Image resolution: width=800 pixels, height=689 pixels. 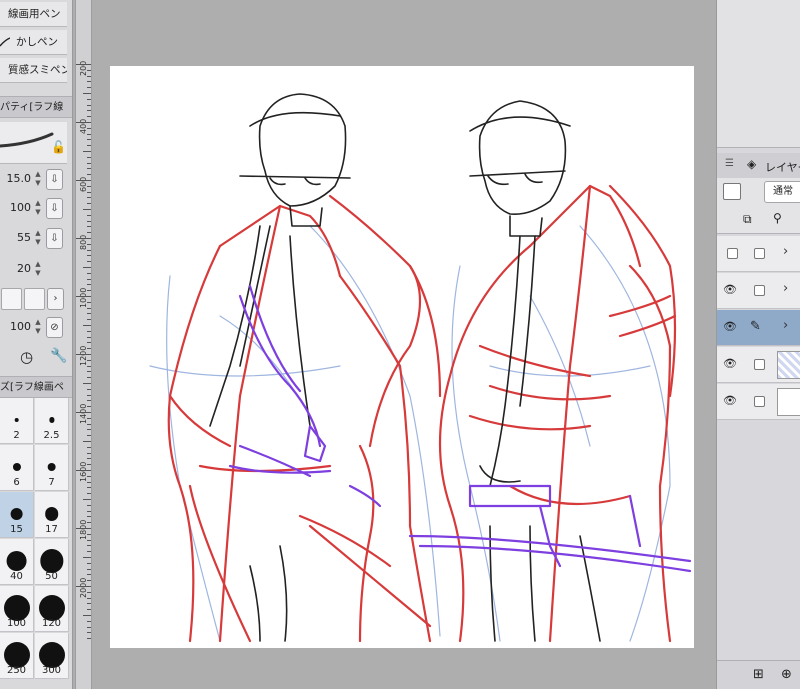 I want to click on brush-hardness-dynamics-button: ⇩, so click(x=54, y=238).